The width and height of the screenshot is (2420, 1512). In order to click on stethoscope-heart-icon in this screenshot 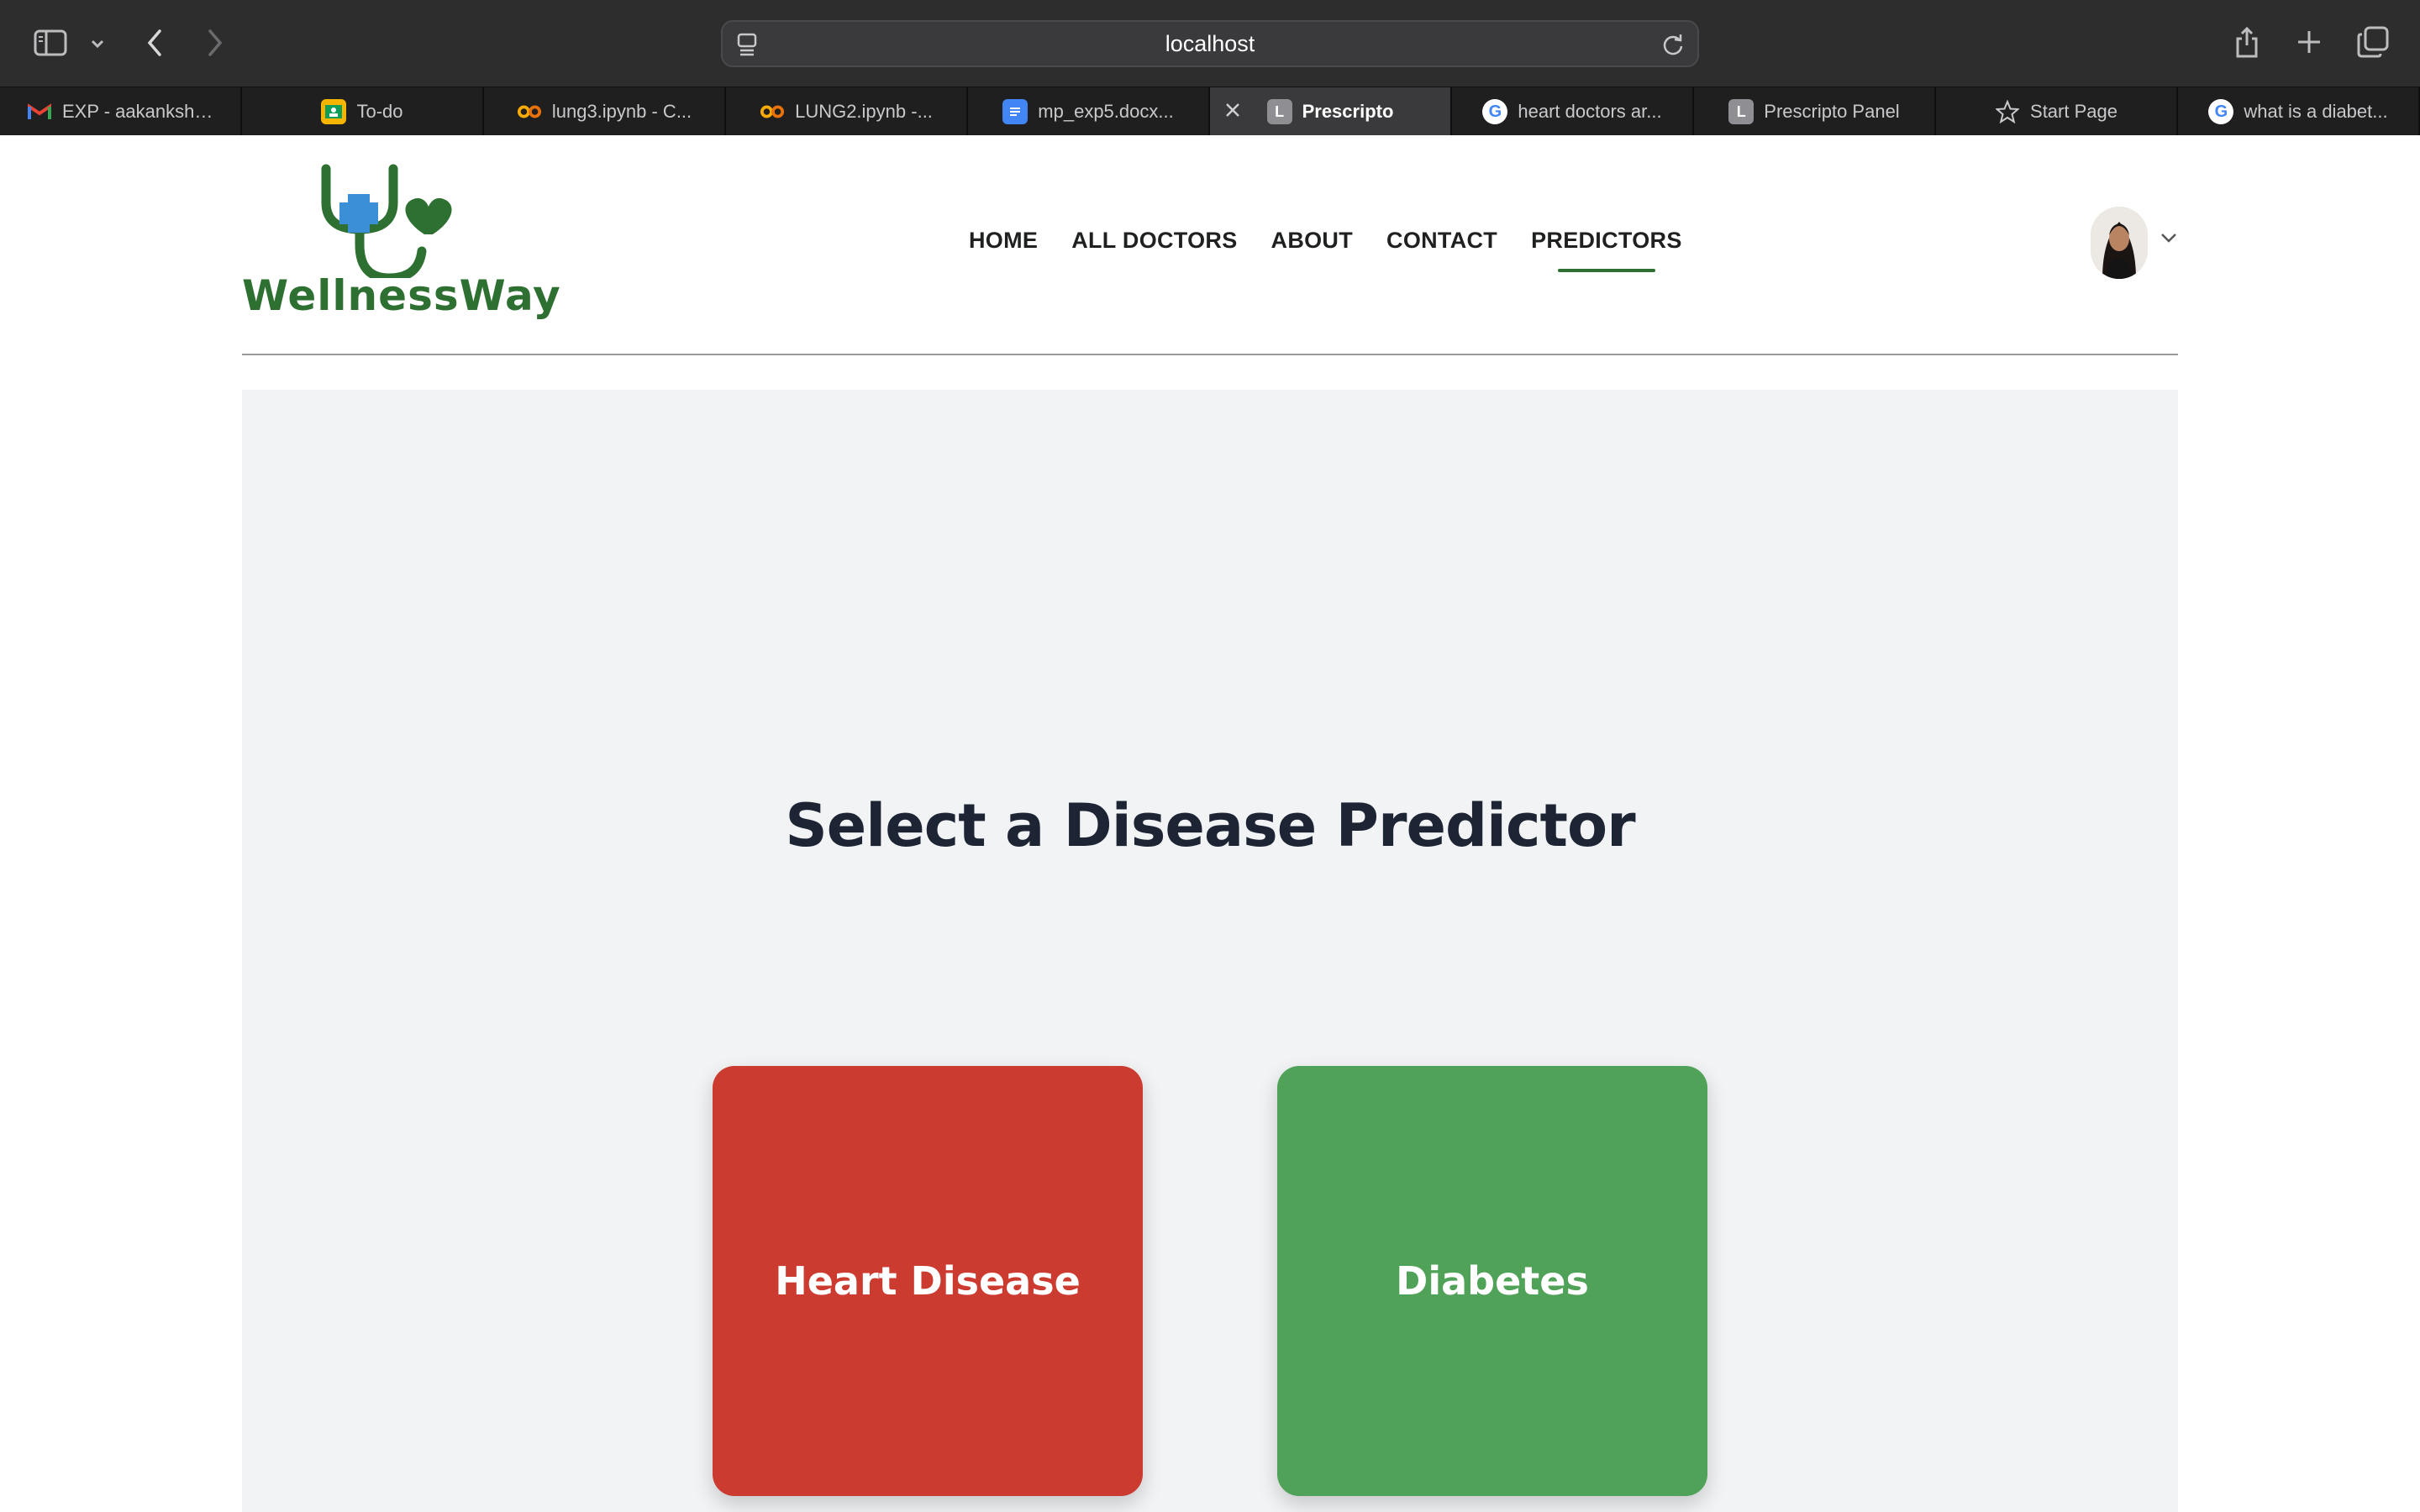, I will do `click(386, 221)`.